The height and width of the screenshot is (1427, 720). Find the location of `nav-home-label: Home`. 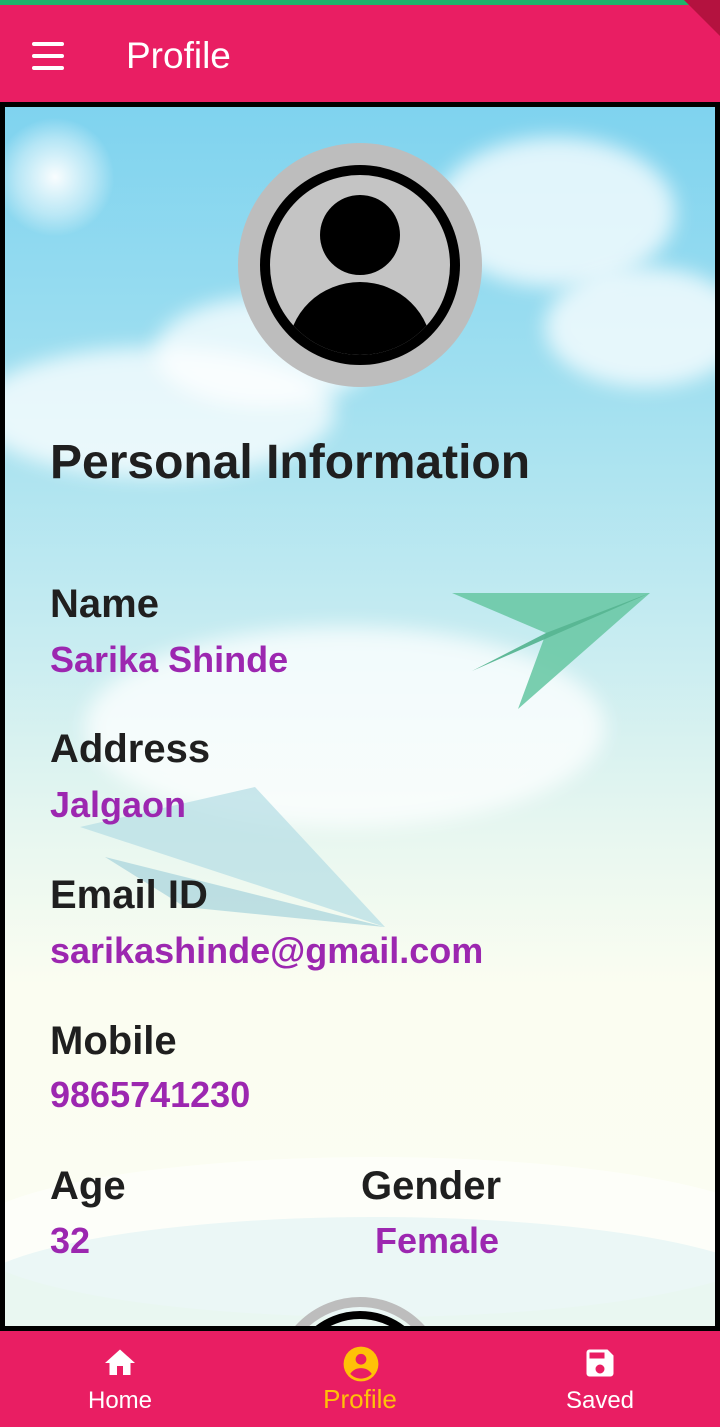

nav-home-label: Home is located at coordinates (120, 1400).